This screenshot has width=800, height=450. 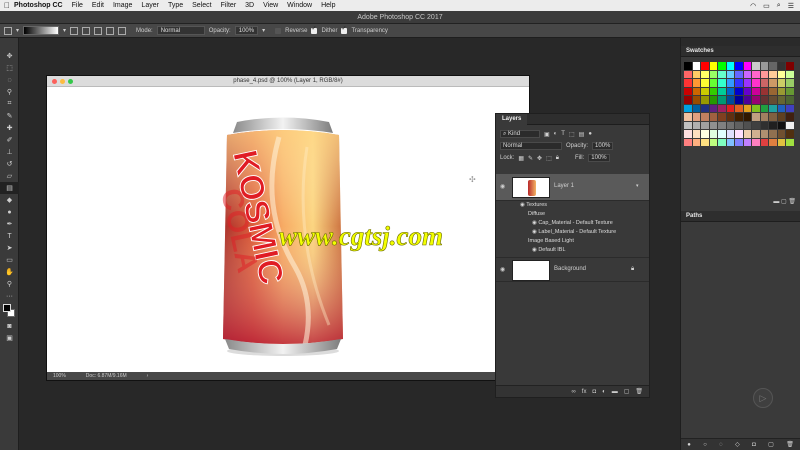 What do you see at coordinates (572, 269) in the screenshot?
I see `layer-row-background: ◉ Background 🔒︎` at bounding box center [572, 269].